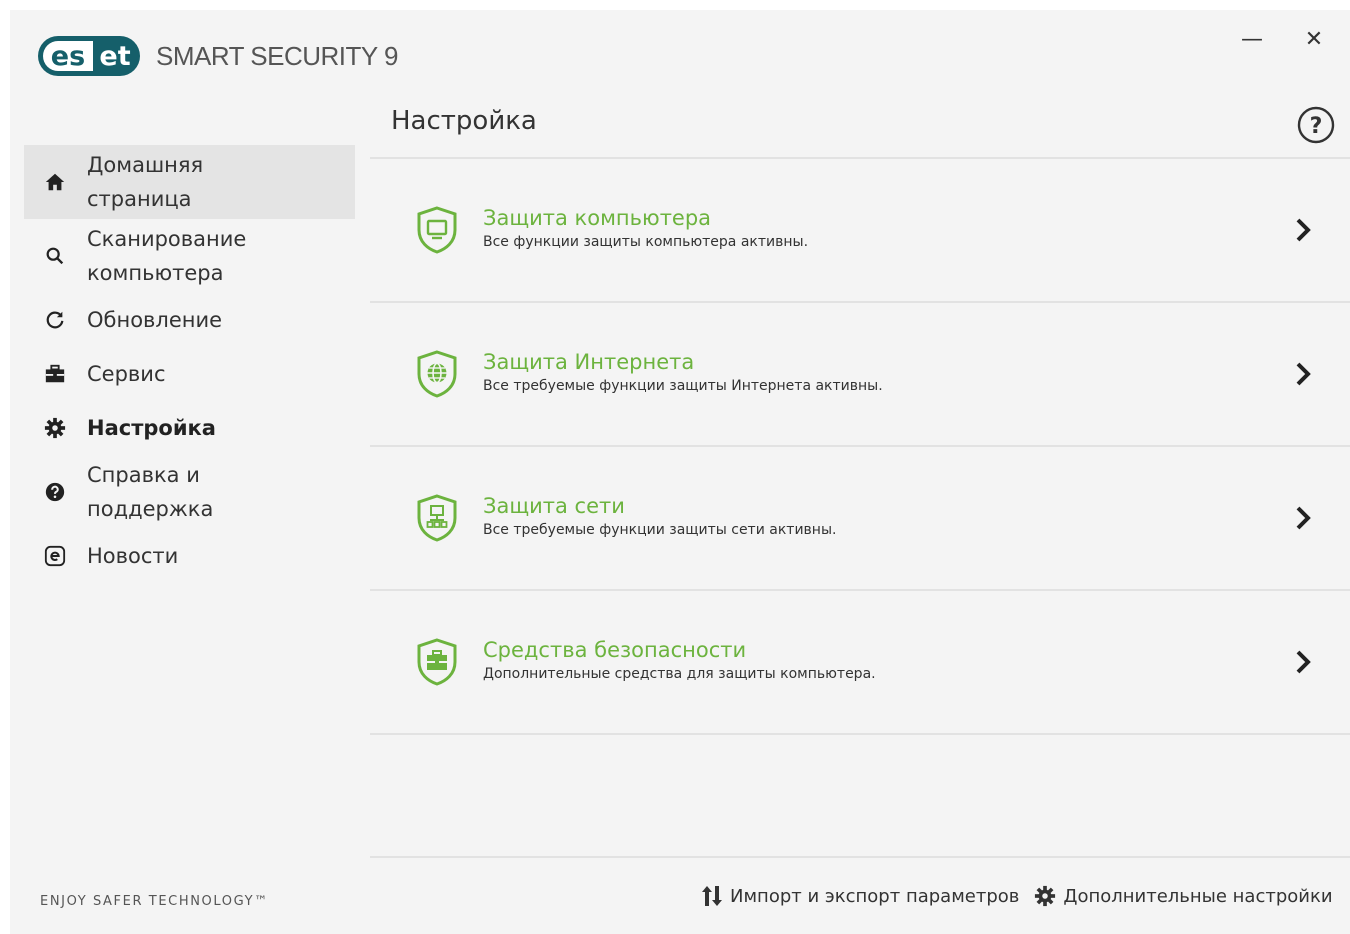 The image size is (1350, 934). I want to click on sidebar-item-label: Сканирование компьютера, so click(167, 256).